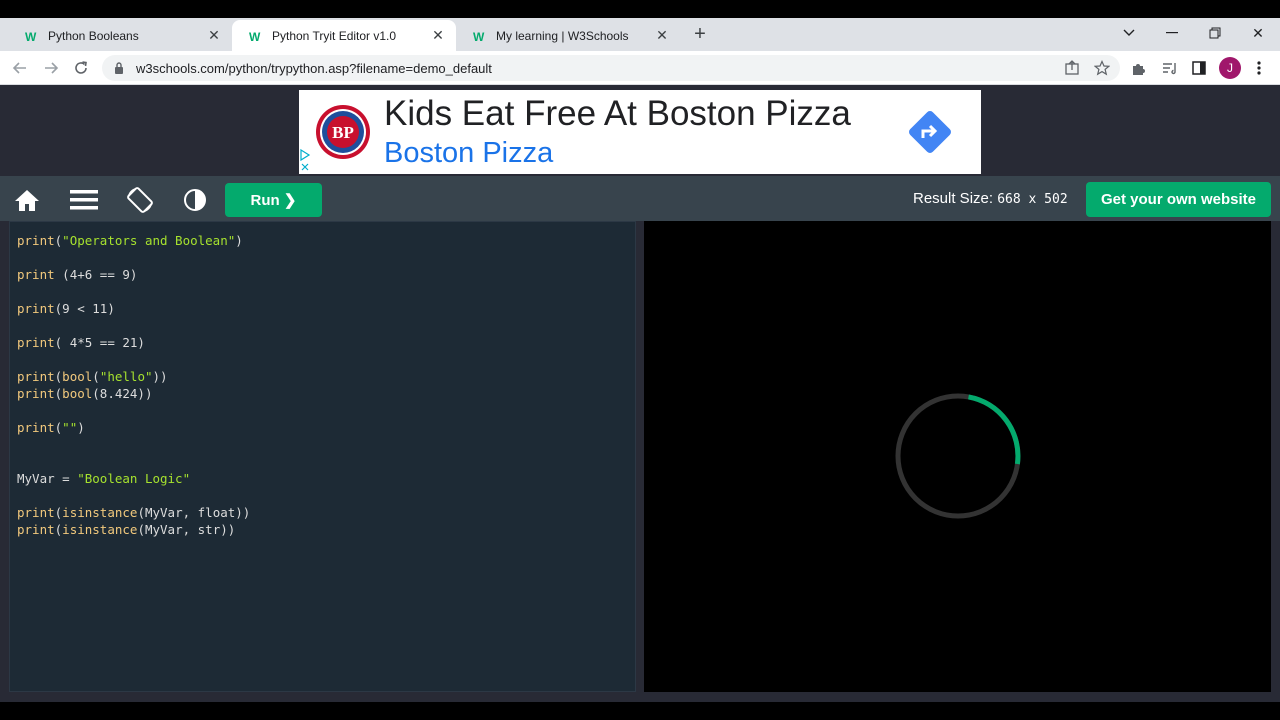  Describe the element at coordinates (1169, 68) in the screenshot. I see `reading-list-icon` at that location.